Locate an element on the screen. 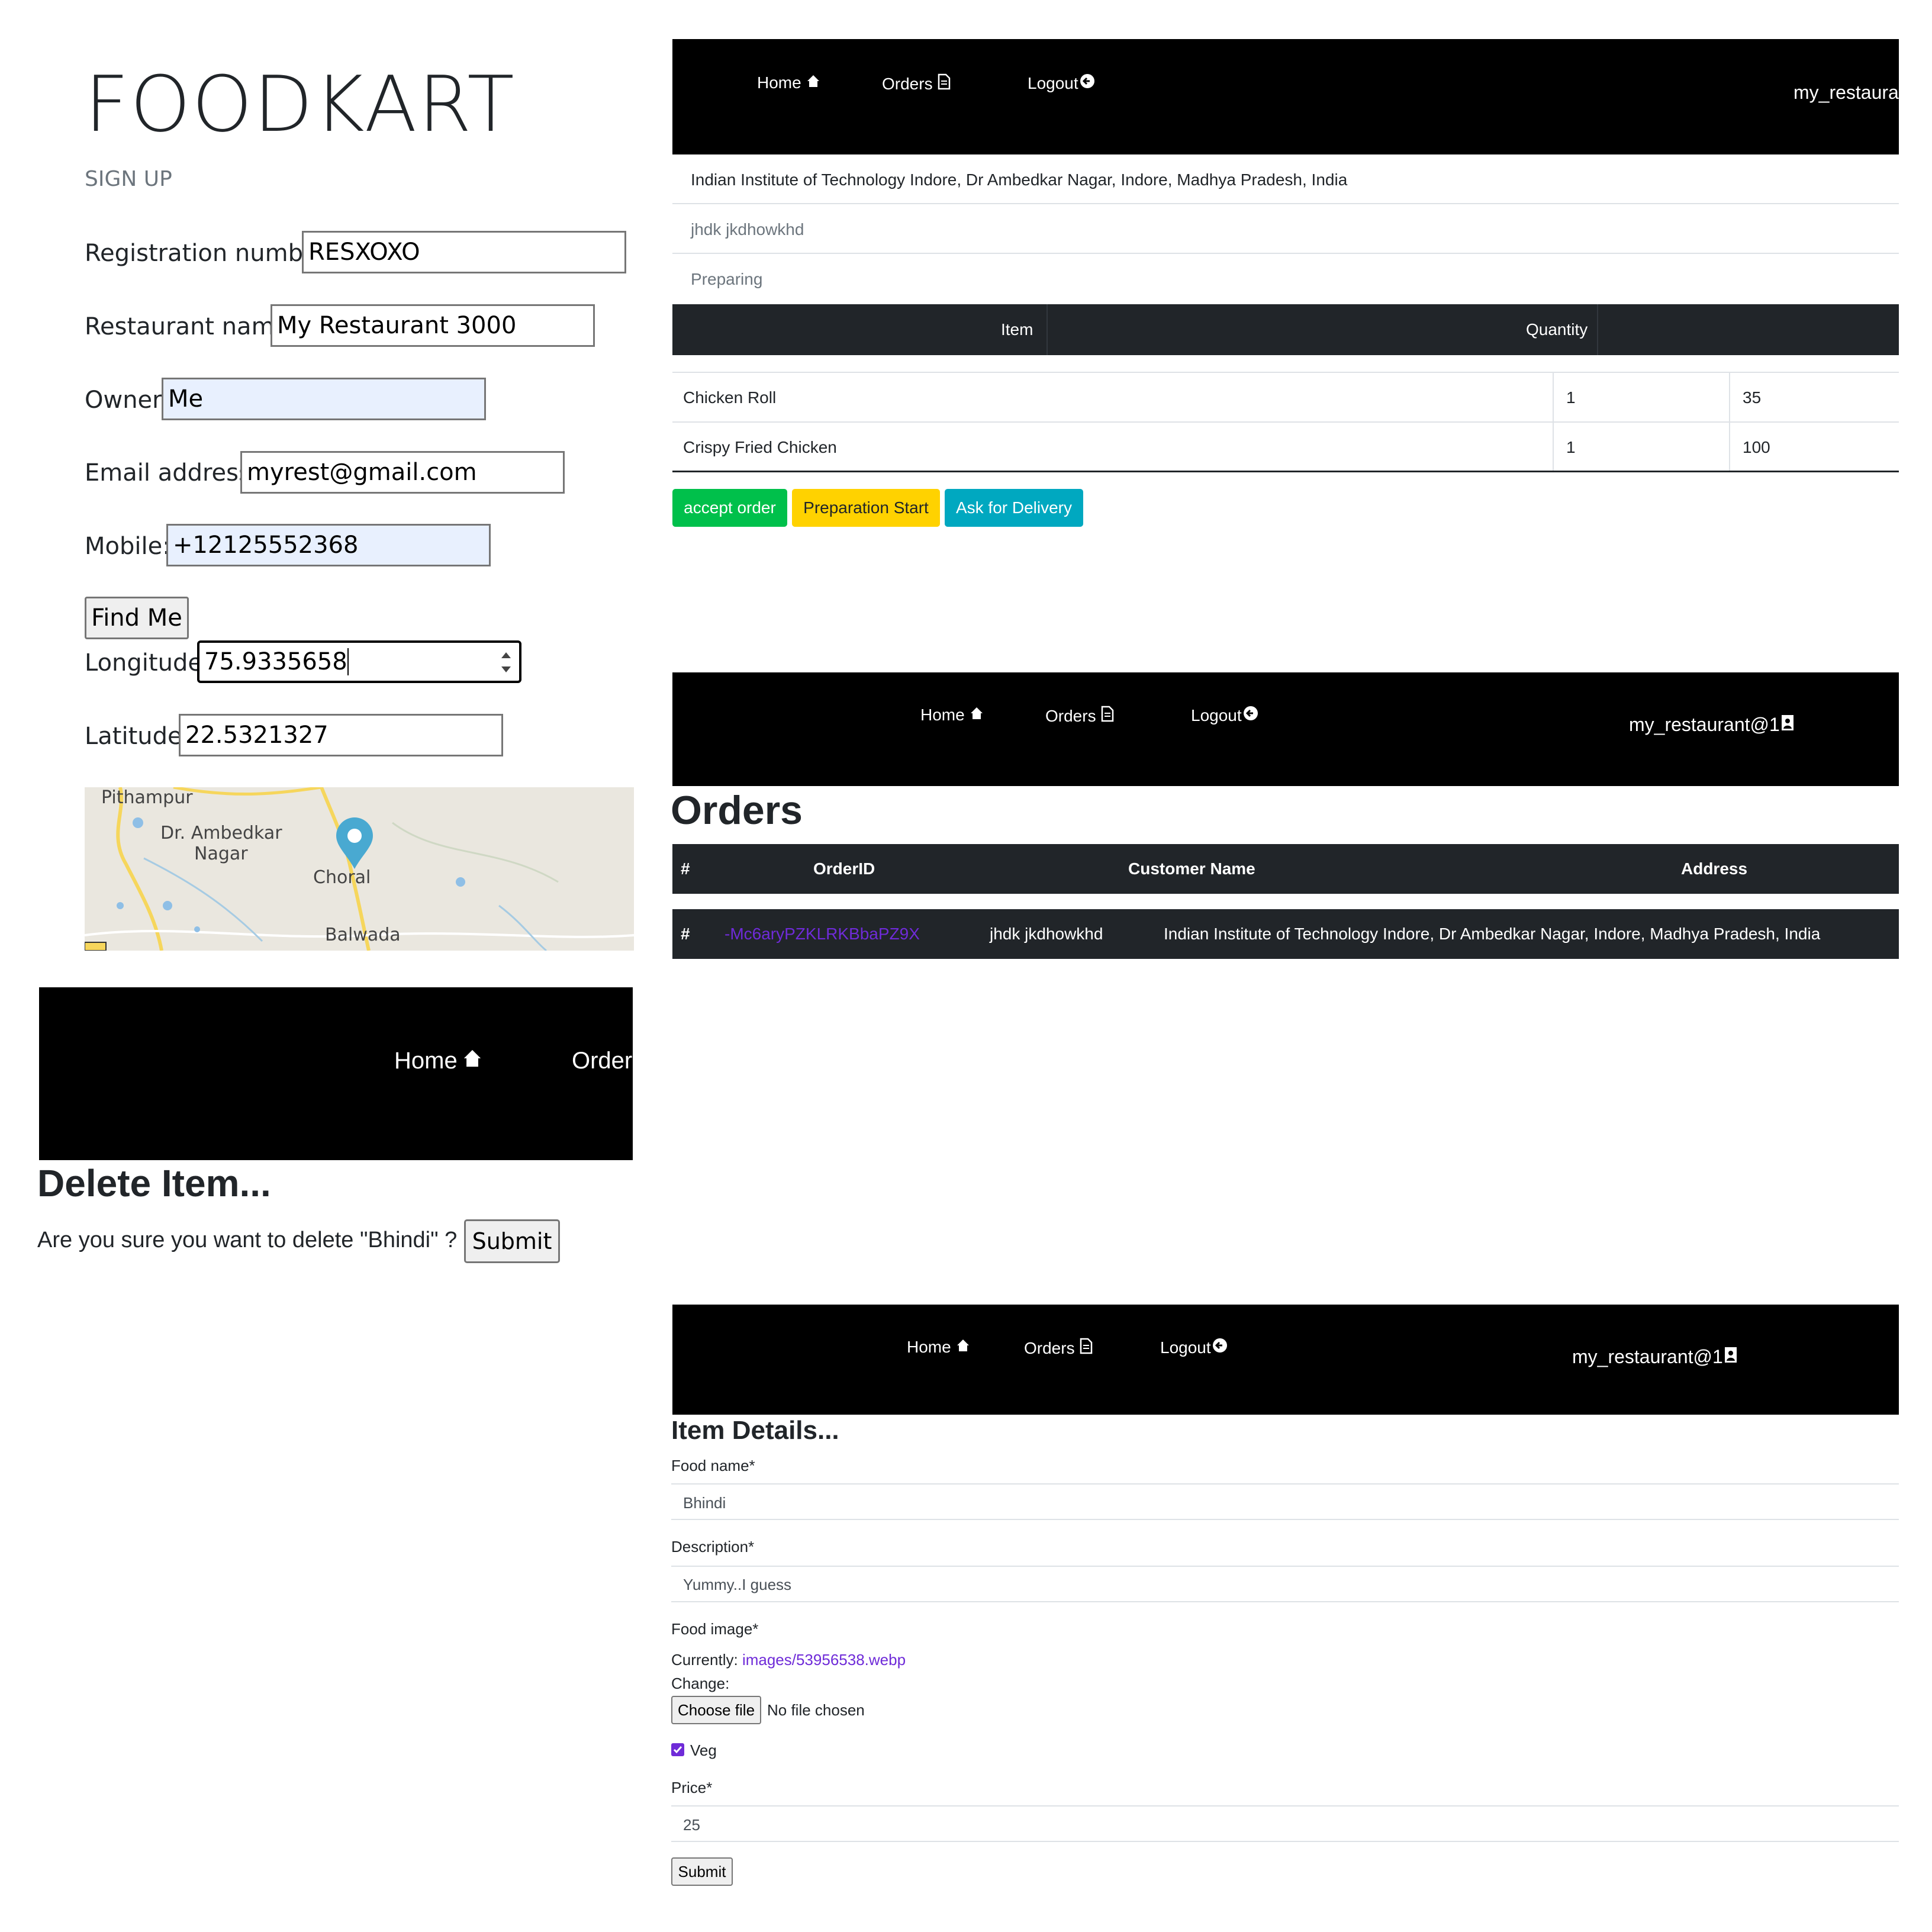 The image size is (1932, 1932). navbar-order-detail: Home Orders Logout my_restaura is located at coordinates (1285, 96).